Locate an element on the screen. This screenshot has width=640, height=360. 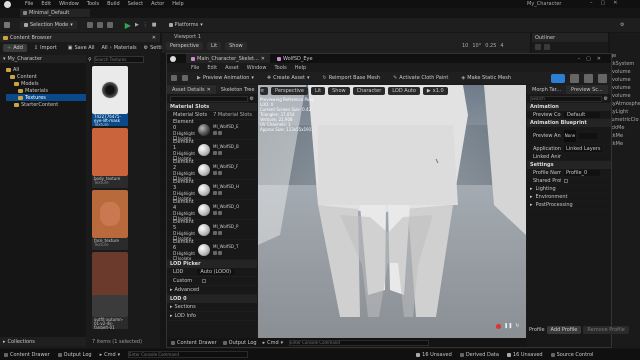
show-button: Show is located at coordinates (236, 46).